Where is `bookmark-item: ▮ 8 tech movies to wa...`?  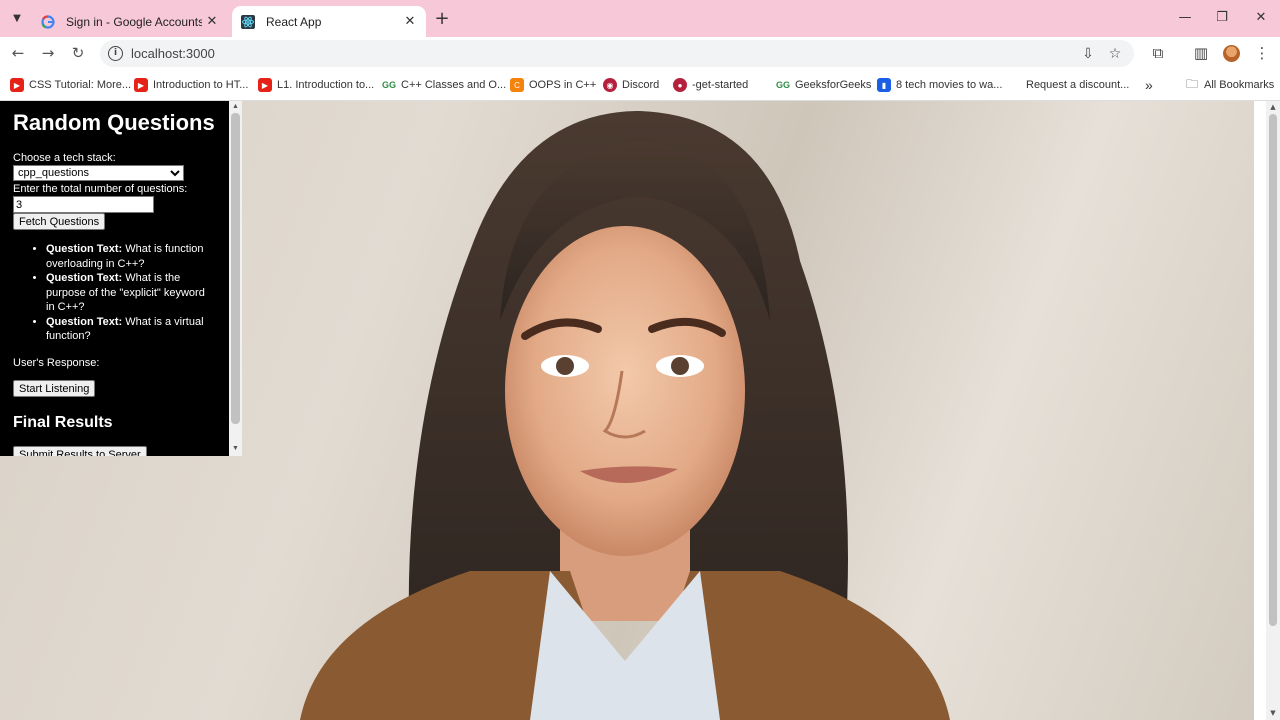 bookmark-item: ▮ 8 tech movies to wa... is located at coordinates (939, 85).